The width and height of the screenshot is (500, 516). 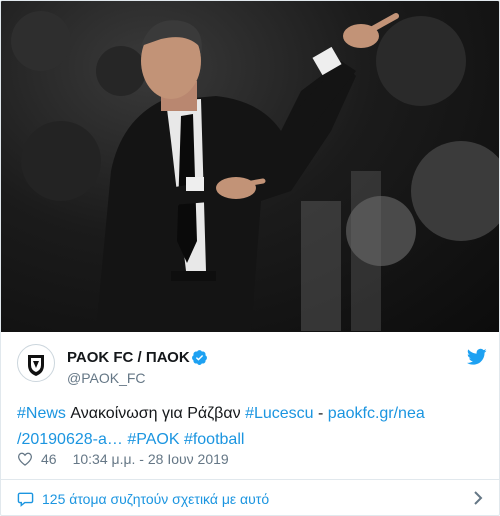 What do you see at coordinates (156, 499) in the screenshot?
I see `discussion-text: 125 άτομα συζητούν σχετικά με αυτό` at bounding box center [156, 499].